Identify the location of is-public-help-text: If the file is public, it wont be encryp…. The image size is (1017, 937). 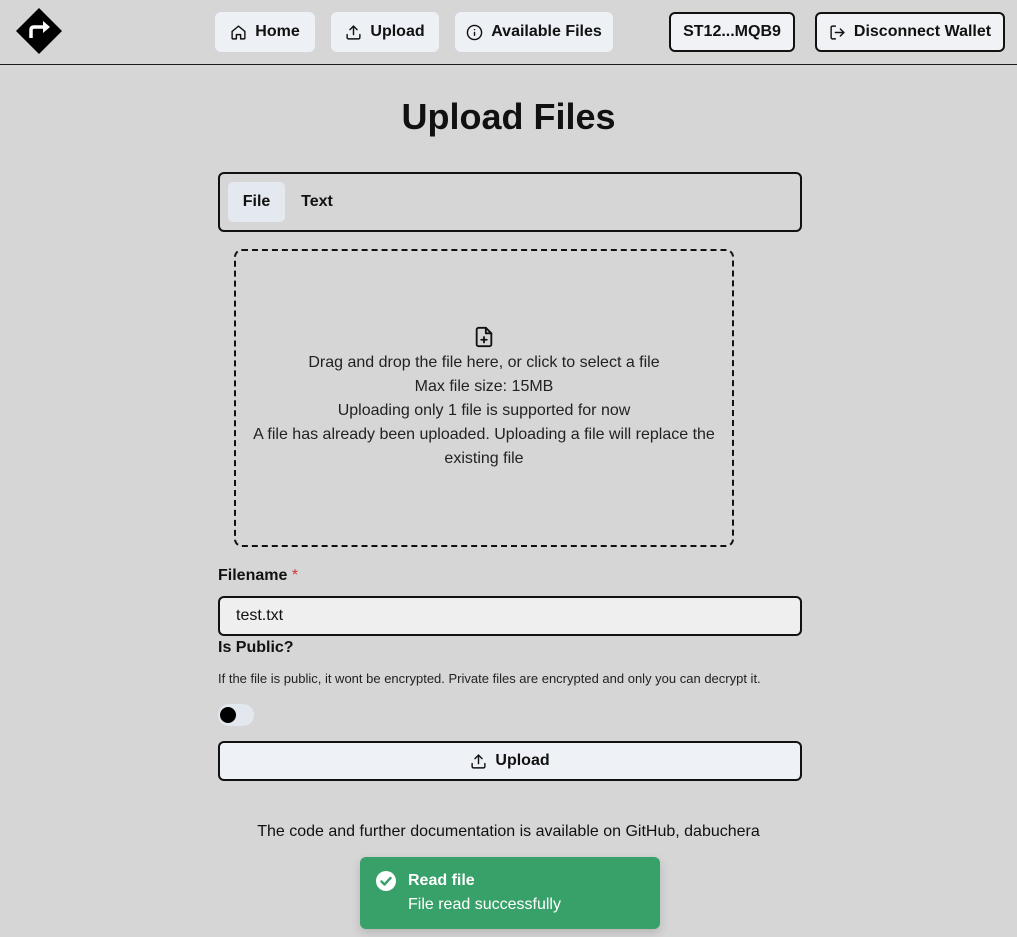
(489, 678).